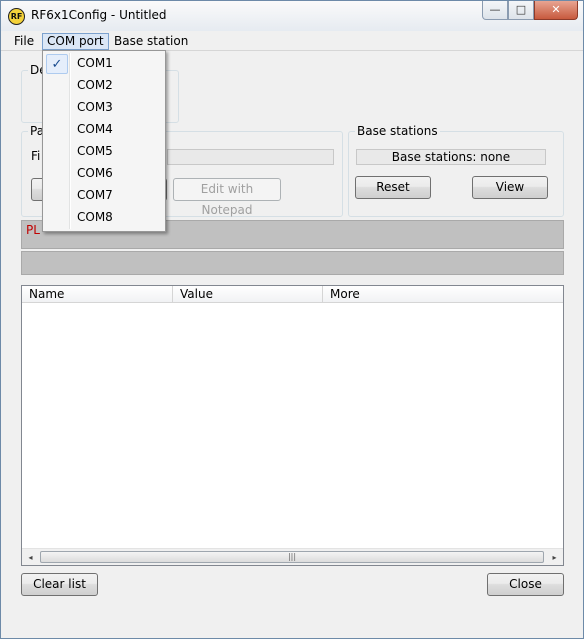 Image resolution: width=584 pixels, height=639 pixels. I want to click on menu-item-com2: COM2, so click(104, 86).